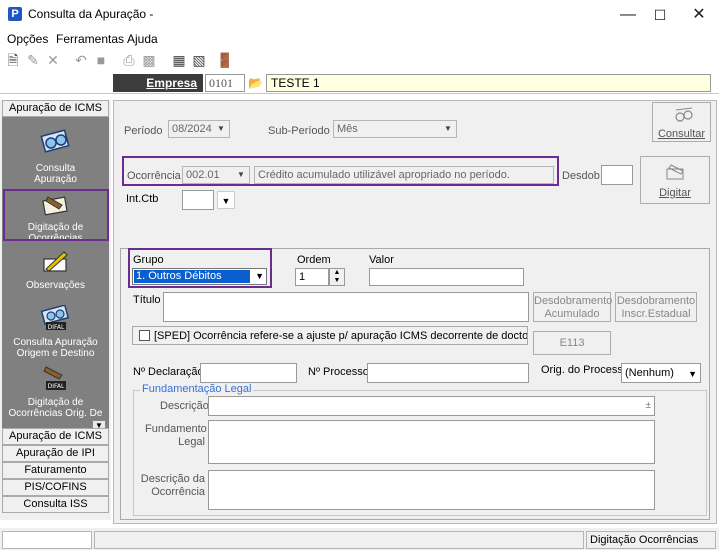  I want to click on consultar-label: Consultar, so click(681, 134).